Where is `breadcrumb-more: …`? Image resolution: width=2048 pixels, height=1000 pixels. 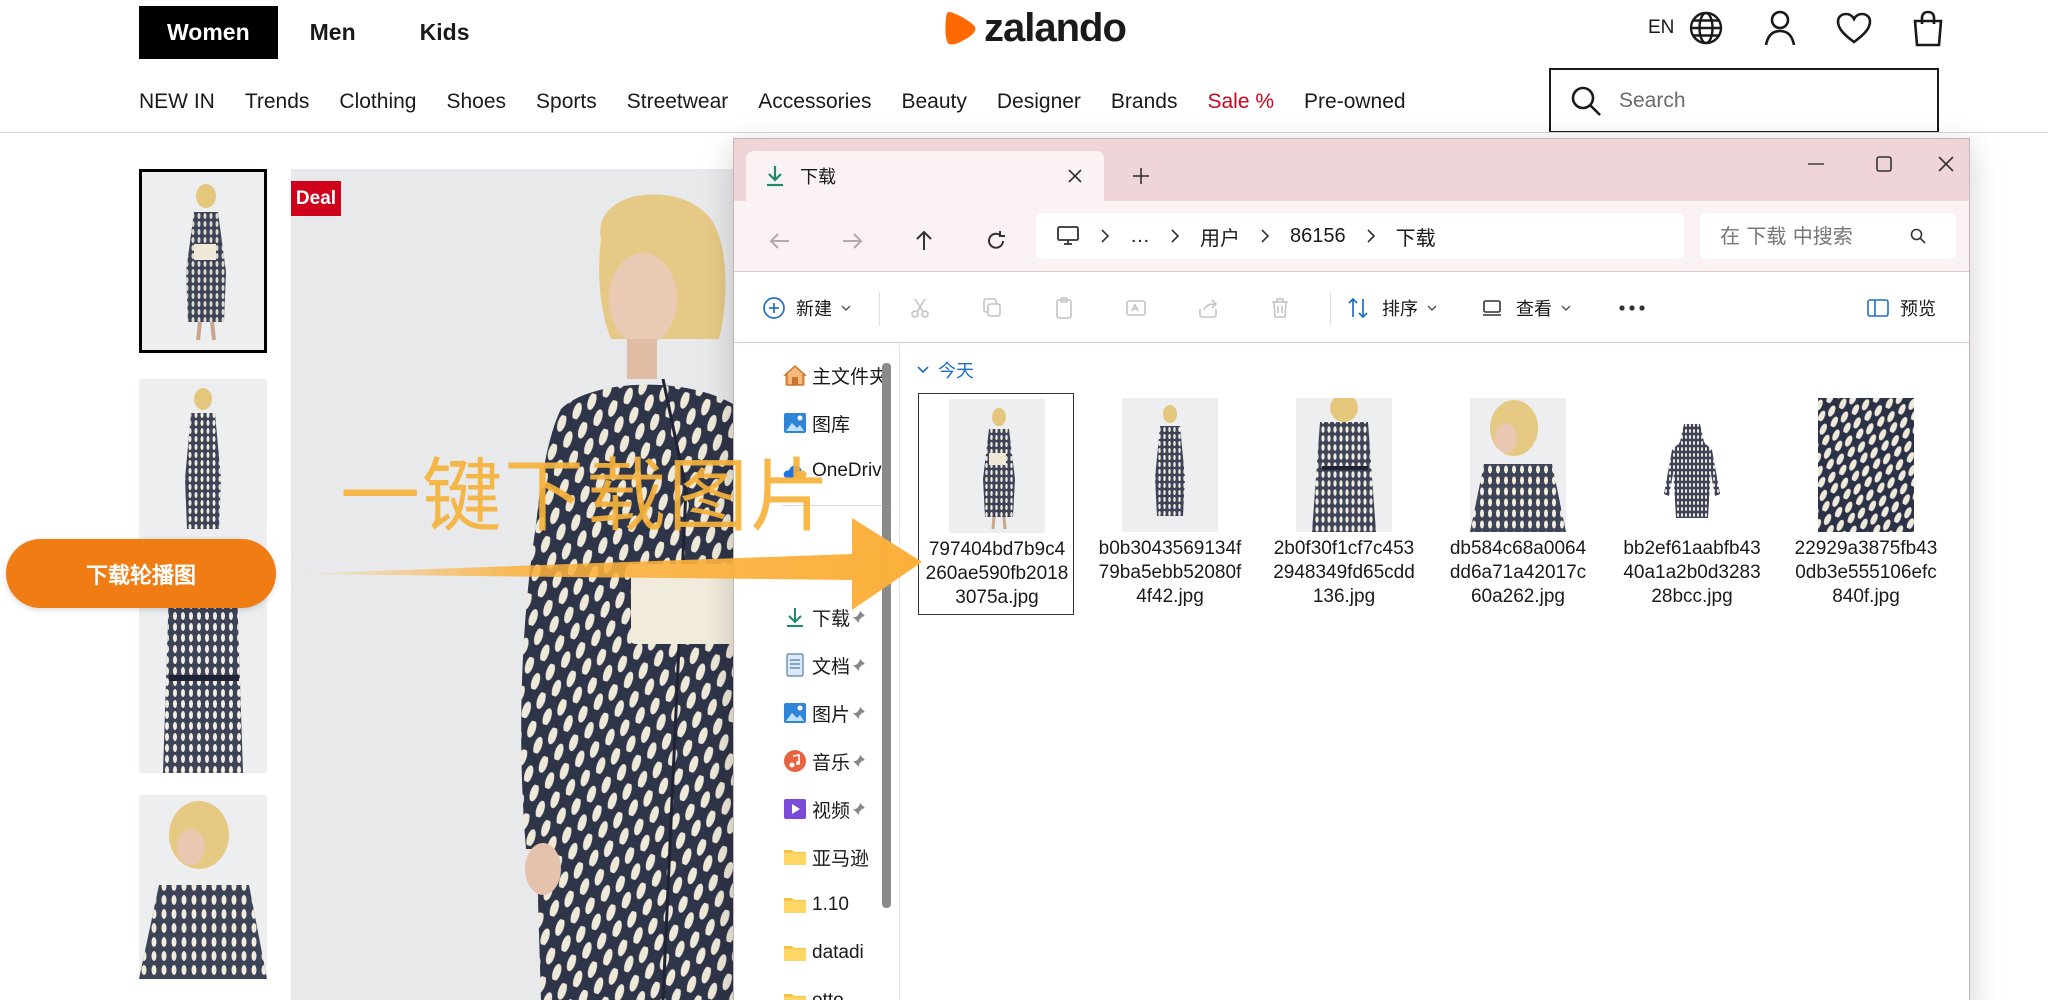
breadcrumb-more: … is located at coordinates (1140, 236).